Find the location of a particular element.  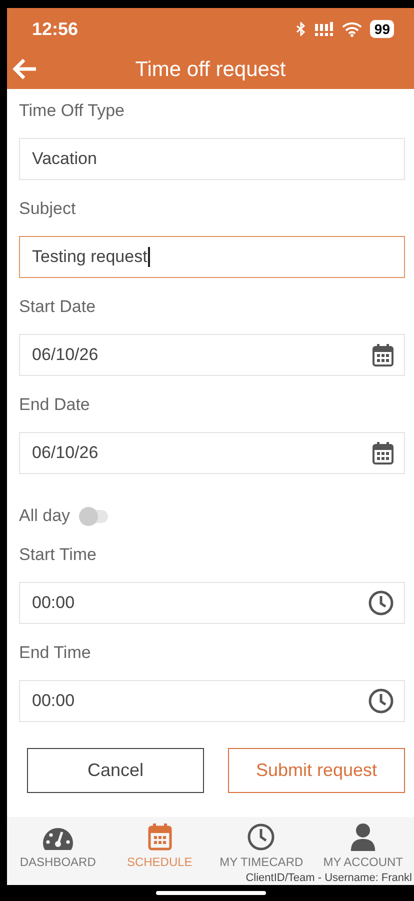

field-label: Subject is located at coordinates (48, 209).